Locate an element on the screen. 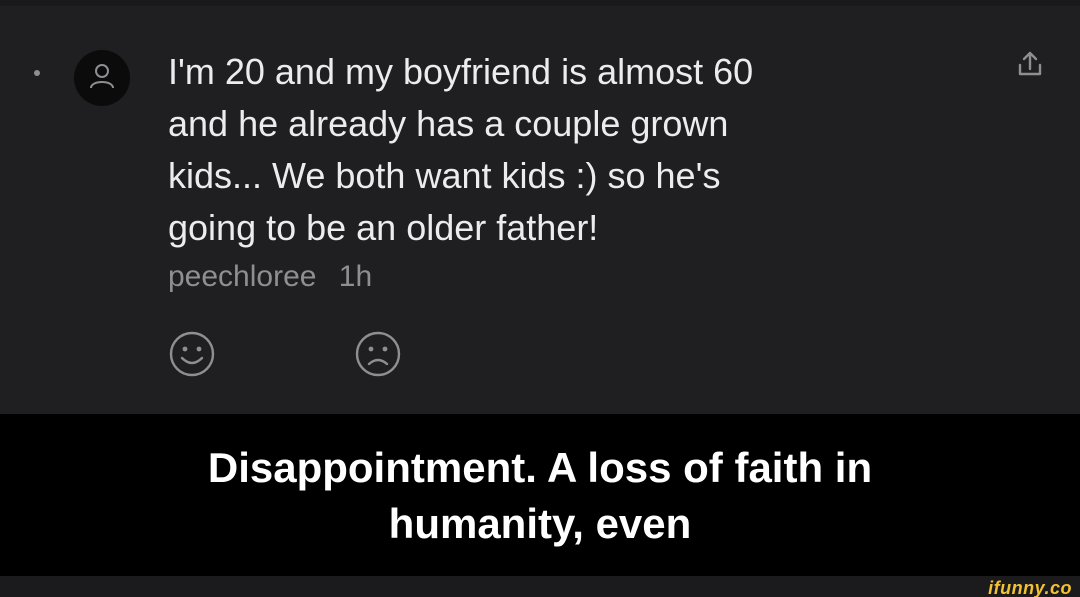 The width and height of the screenshot is (1080, 597). sad-reaction-button is located at coordinates (378, 356).